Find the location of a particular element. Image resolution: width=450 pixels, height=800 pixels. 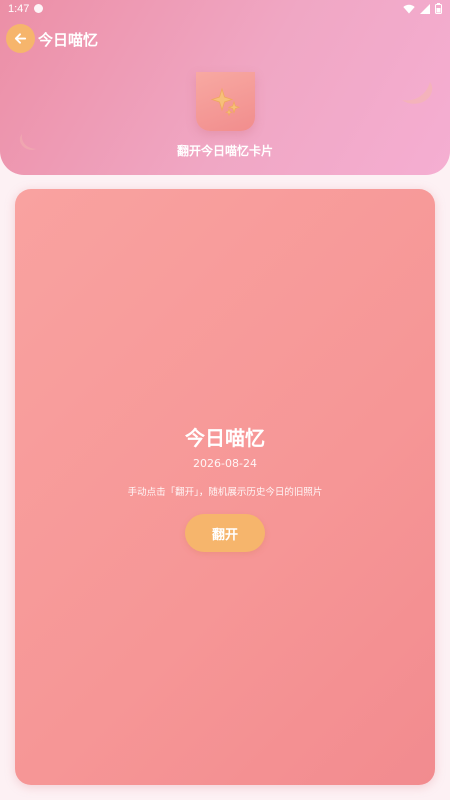

header-subtitle: 翻开今日喵忆卡片 is located at coordinates (224, 151).